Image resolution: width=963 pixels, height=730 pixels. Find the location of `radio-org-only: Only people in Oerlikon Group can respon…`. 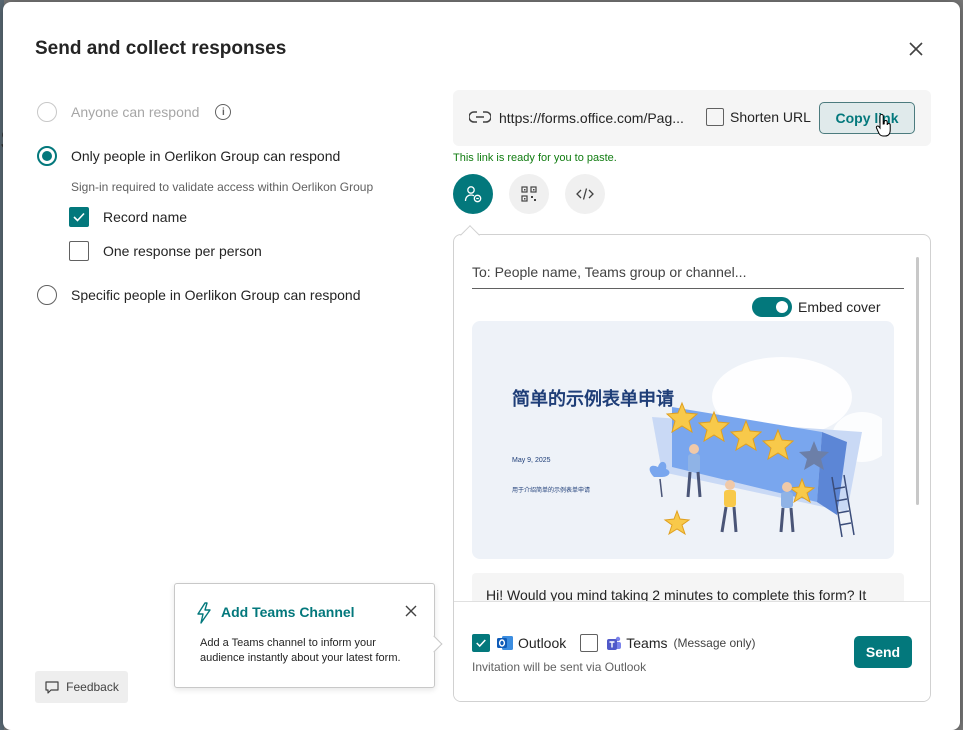

radio-org-only: Only people in Oerlikon Group can respon… is located at coordinates (188, 156).